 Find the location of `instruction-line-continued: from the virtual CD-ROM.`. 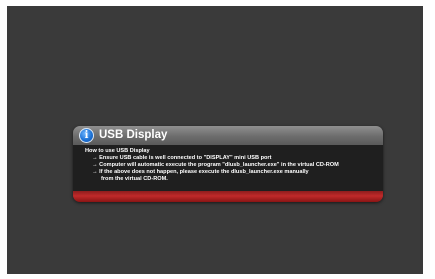

instruction-line-continued: from the virtual CD-ROM. is located at coordinates (134, 179).